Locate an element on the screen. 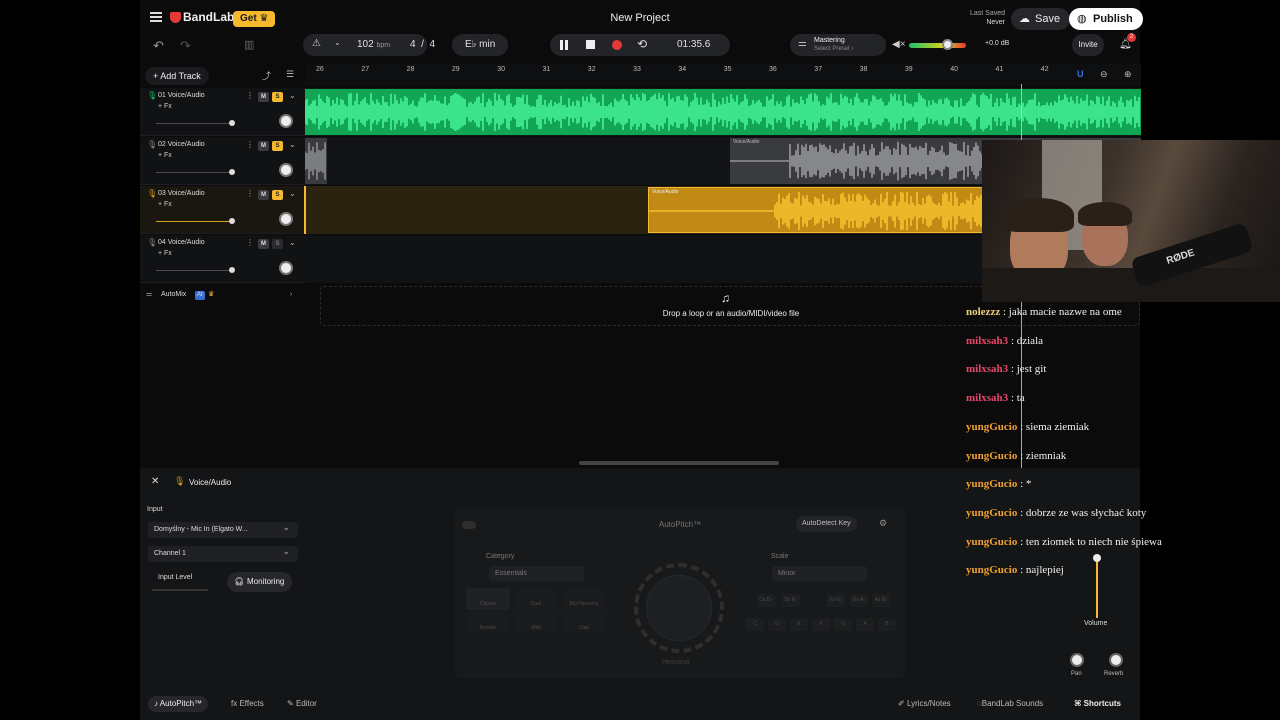  bpm-value: 102 bpm is located at coordinates (373, 45).